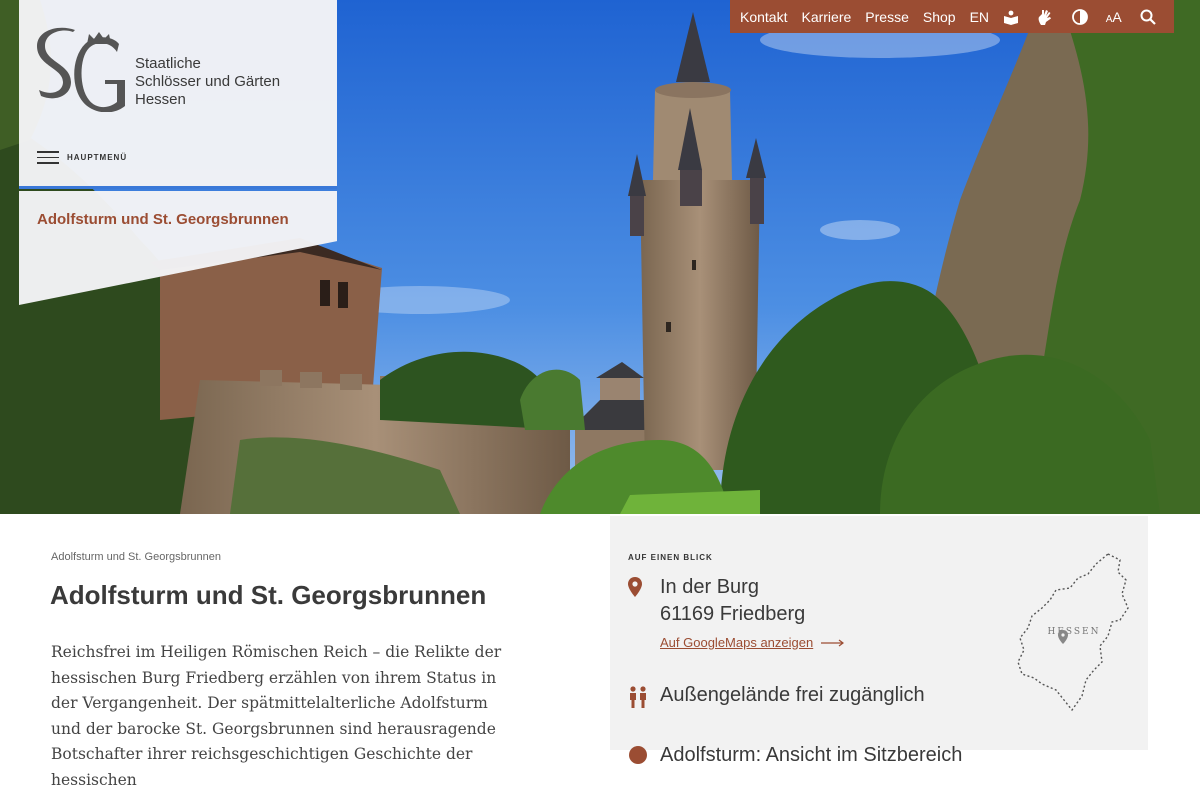  Describe the element at coordinates (638, 697) in the screenshot. I see `people-icon` at that location.